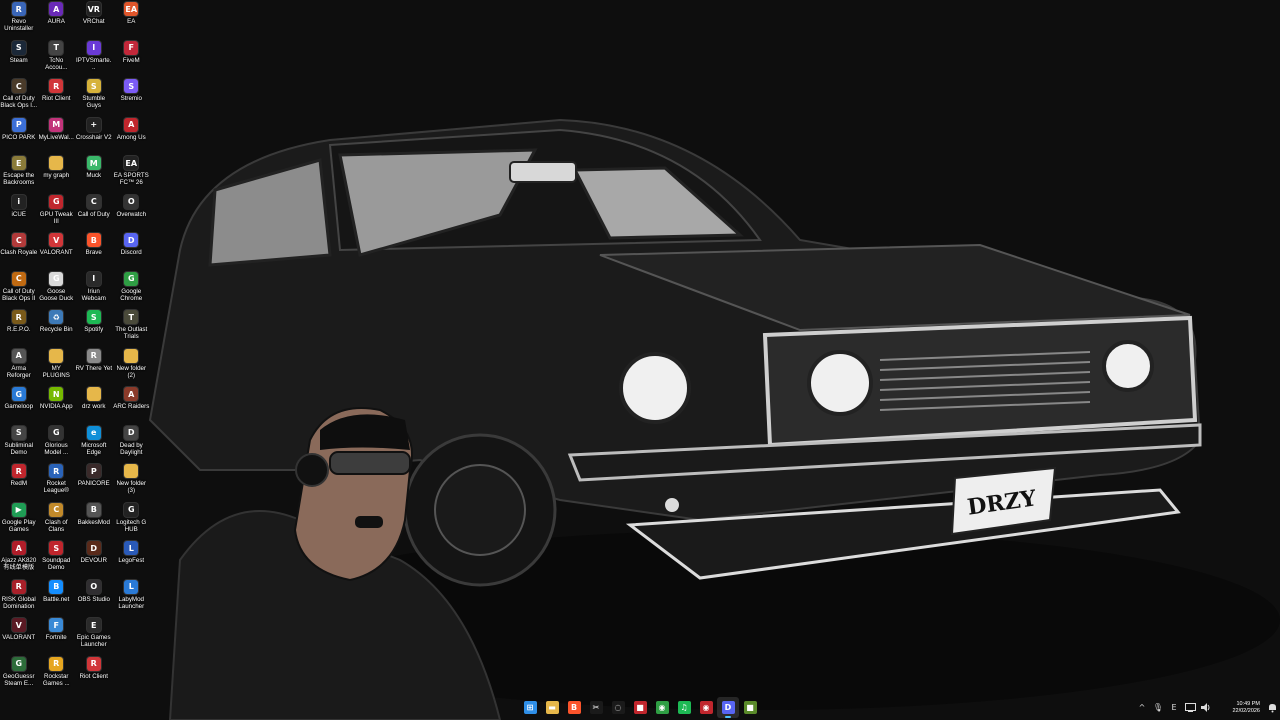  I want to click on desktop-icon: S Spotify, so click(94, 327).